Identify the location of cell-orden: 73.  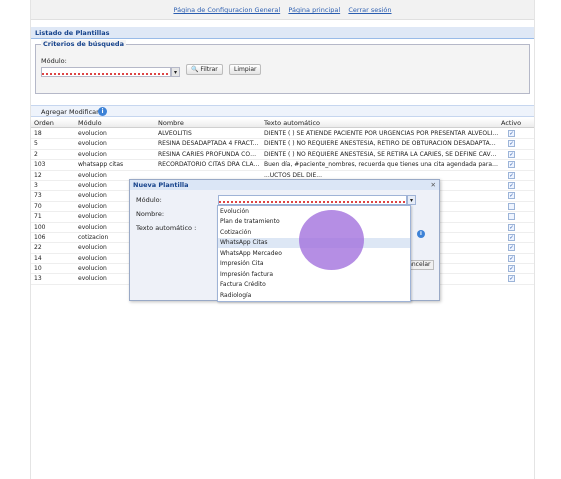
(38, 196).